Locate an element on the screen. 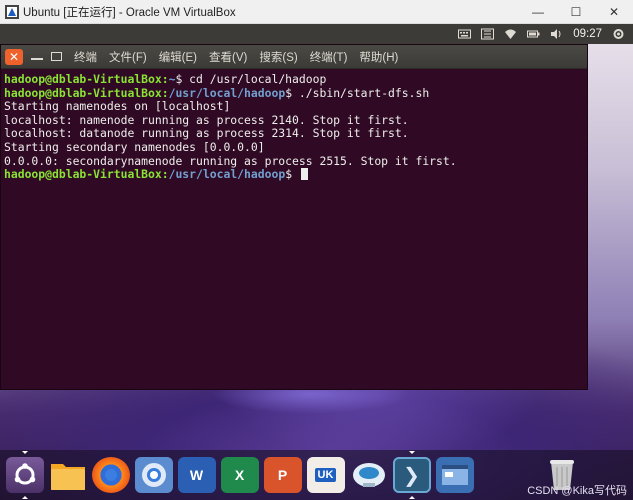 The width and height of the screenshot is (633, 500). workspace-icon is located at coordinates (454, 475).